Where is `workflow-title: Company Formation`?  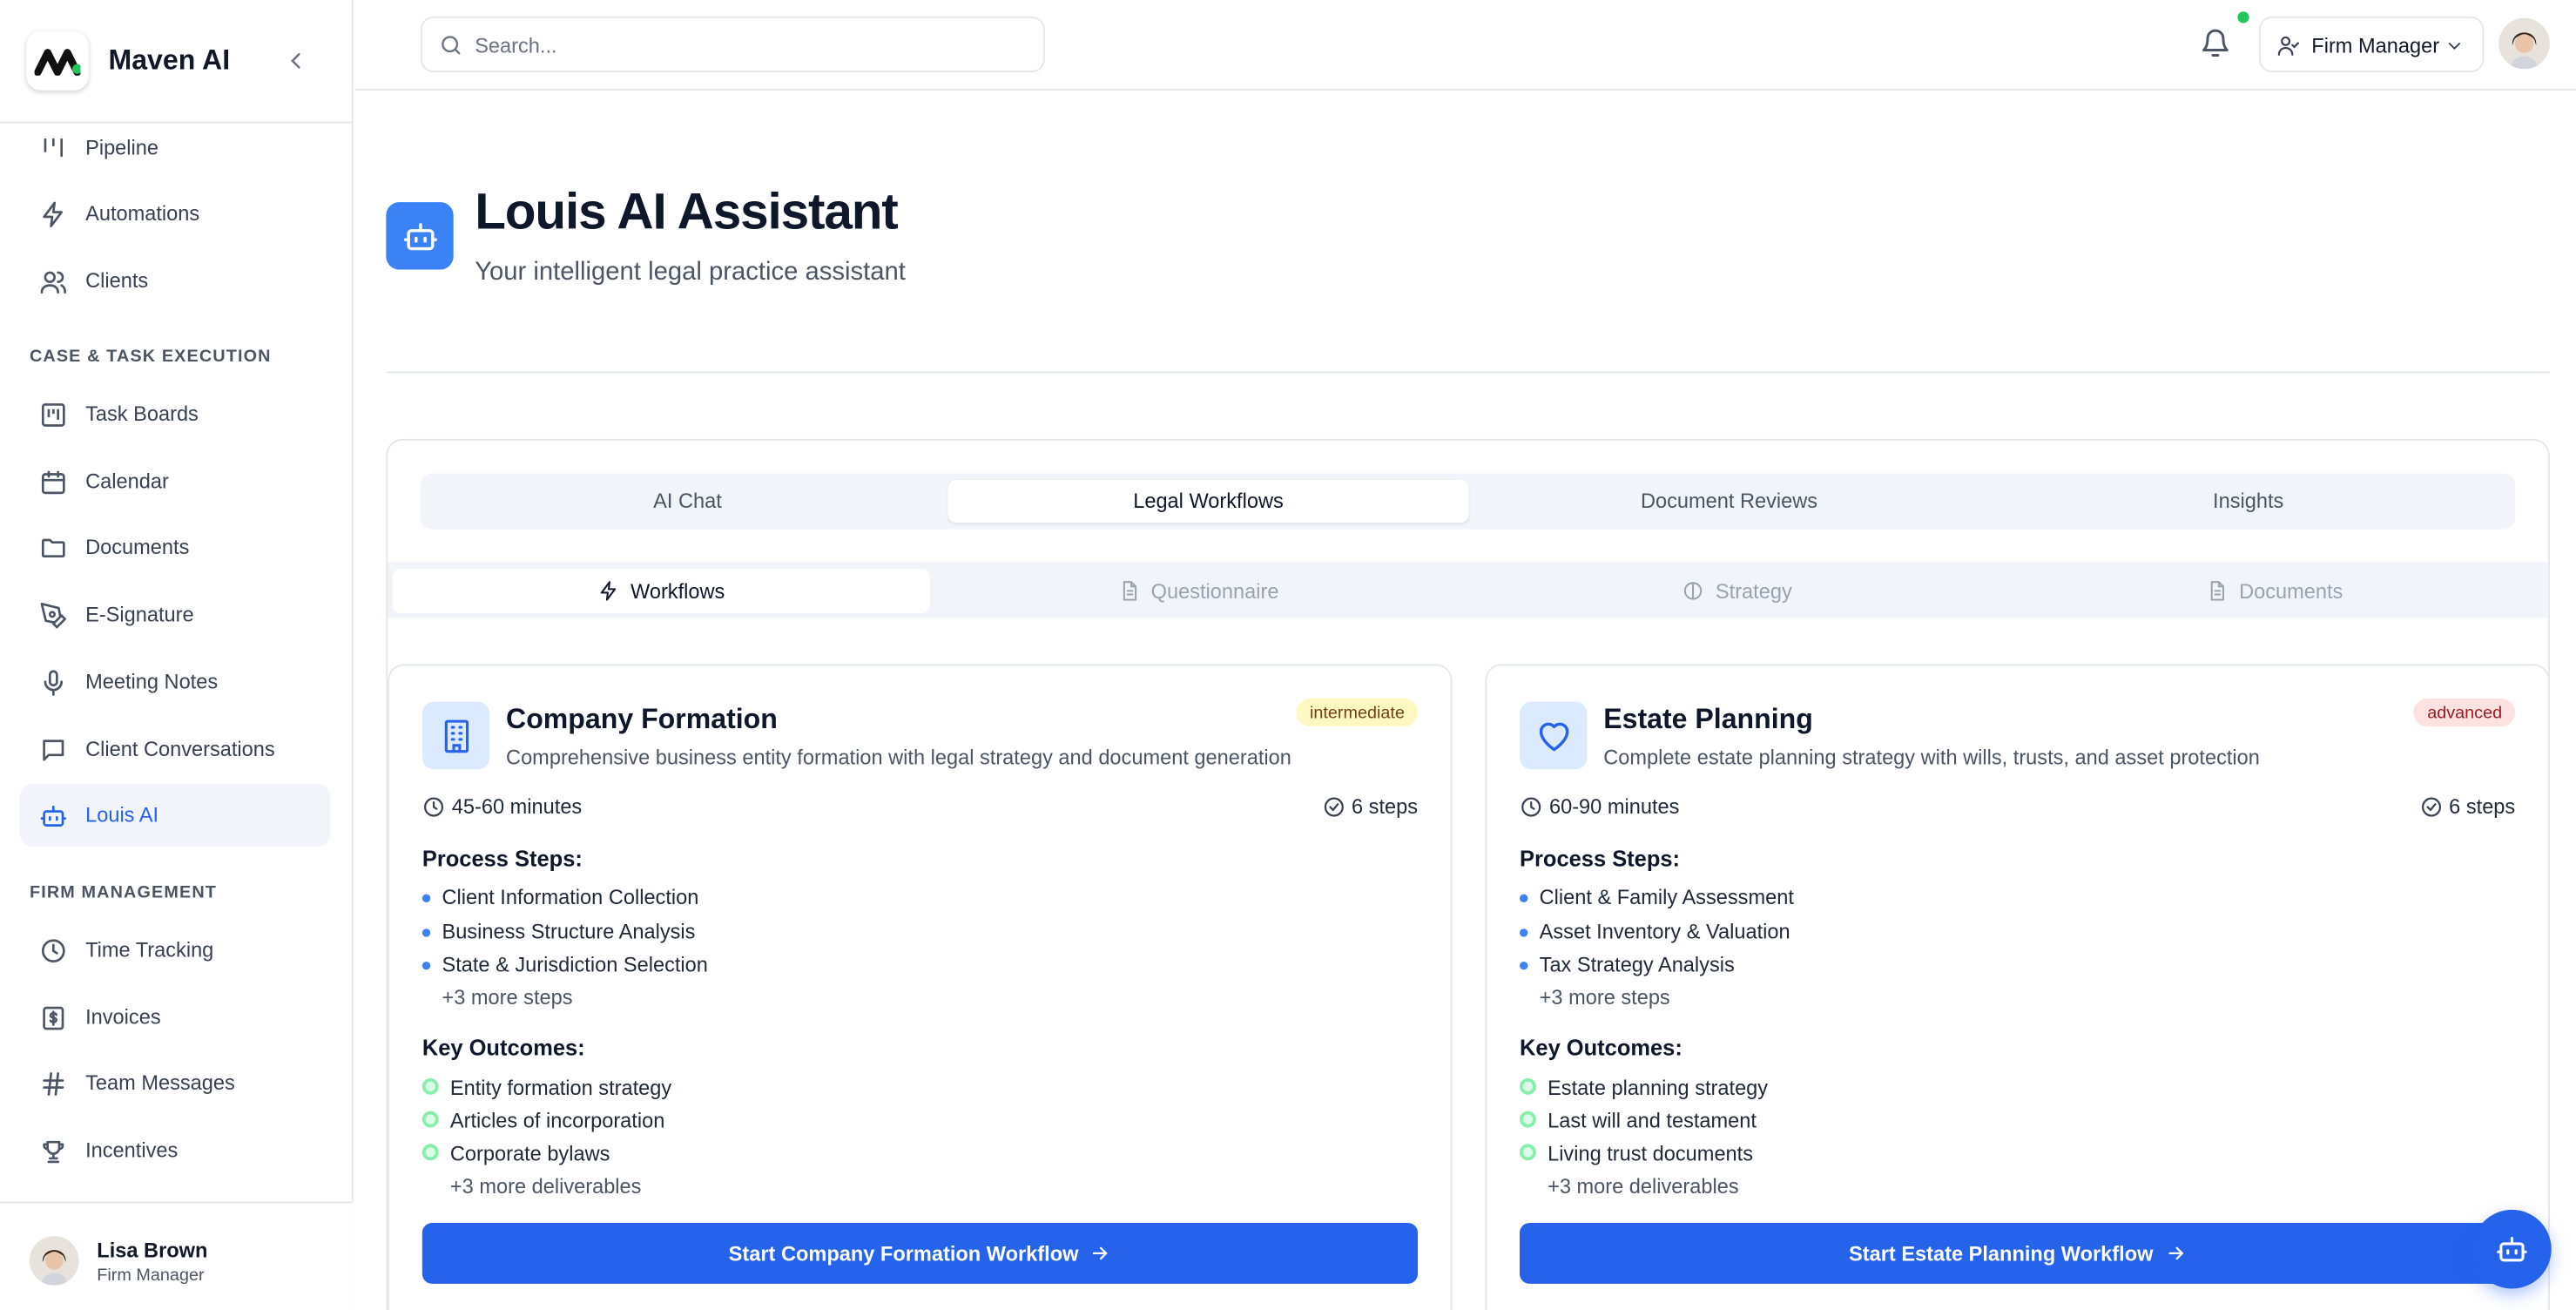
workflow-title: Company Formation is located at coordinates (642, 719).